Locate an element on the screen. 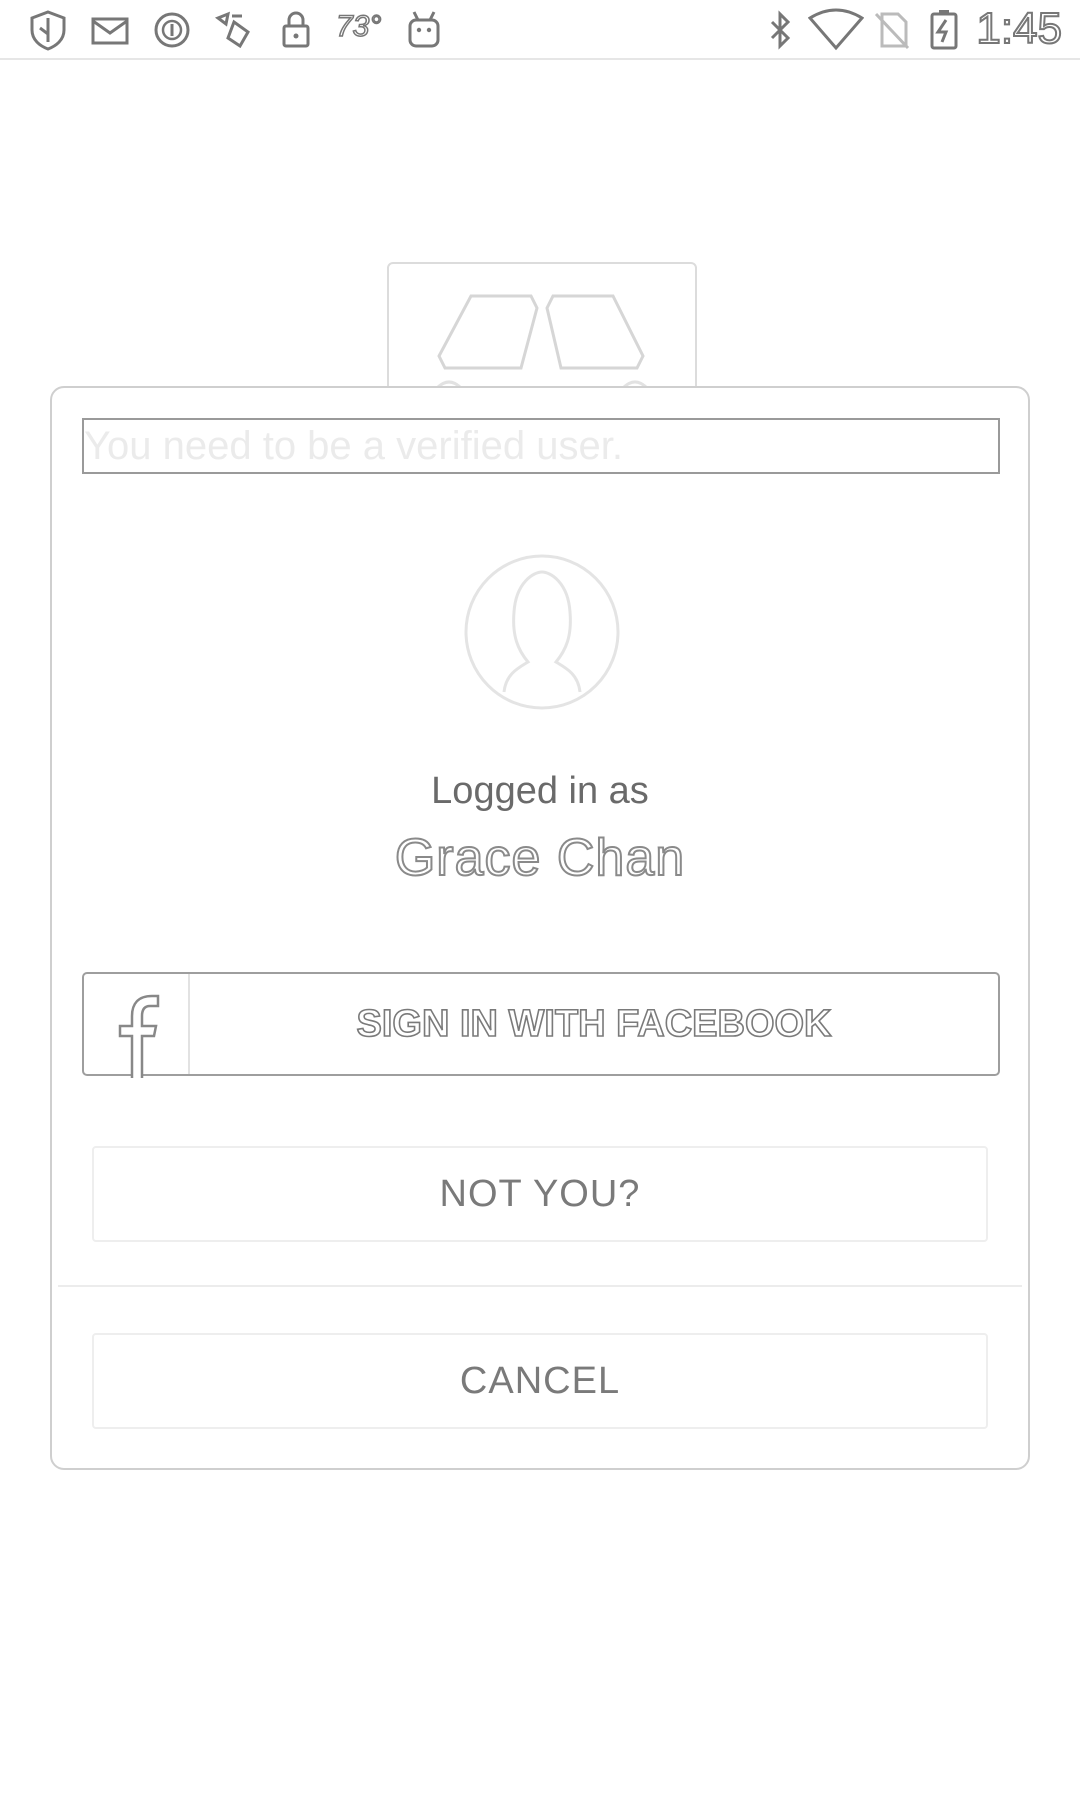 This screenshot has height=1794, width=1080. facebook-button-label: SIGN IN WITH FACEBOOK is located at coordinates (594, 1024).